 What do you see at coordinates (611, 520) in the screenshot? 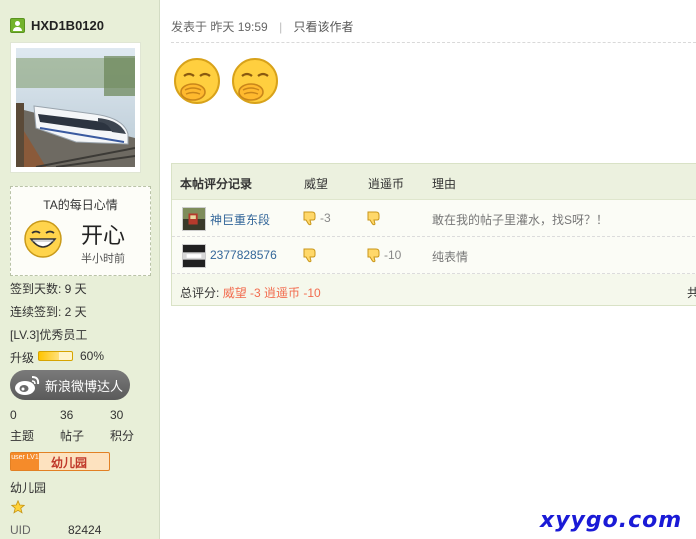
I see `site-watermark: xyygo.com` at bounding box center [611, 520].